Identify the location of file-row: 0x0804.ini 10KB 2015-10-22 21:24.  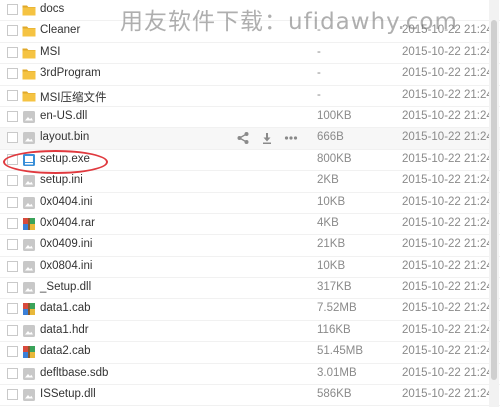
(250, 268).